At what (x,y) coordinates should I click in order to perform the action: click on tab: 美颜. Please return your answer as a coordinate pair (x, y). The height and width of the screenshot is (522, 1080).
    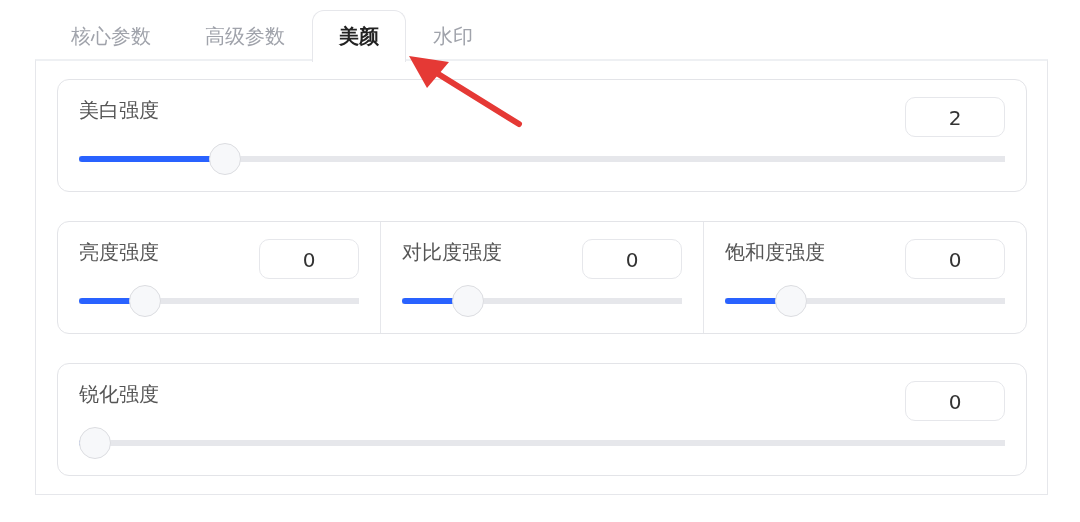
    Looking at the image, I should click on (359, 36).